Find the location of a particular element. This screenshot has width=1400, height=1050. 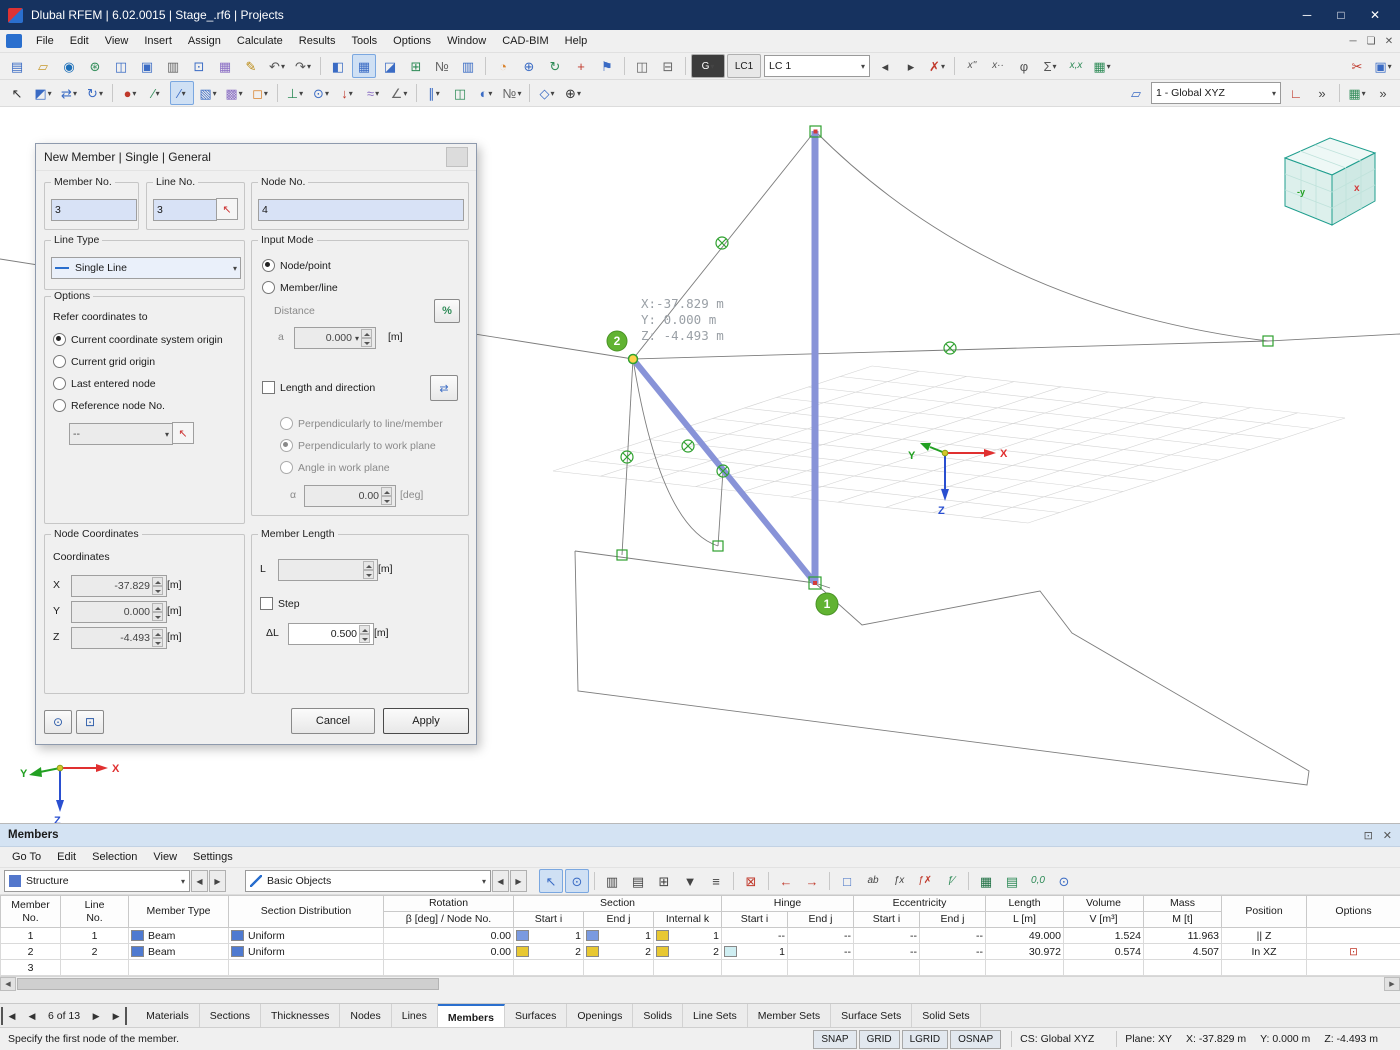

new-node-icon: ● ▾ is located at coordinates (130, 93).